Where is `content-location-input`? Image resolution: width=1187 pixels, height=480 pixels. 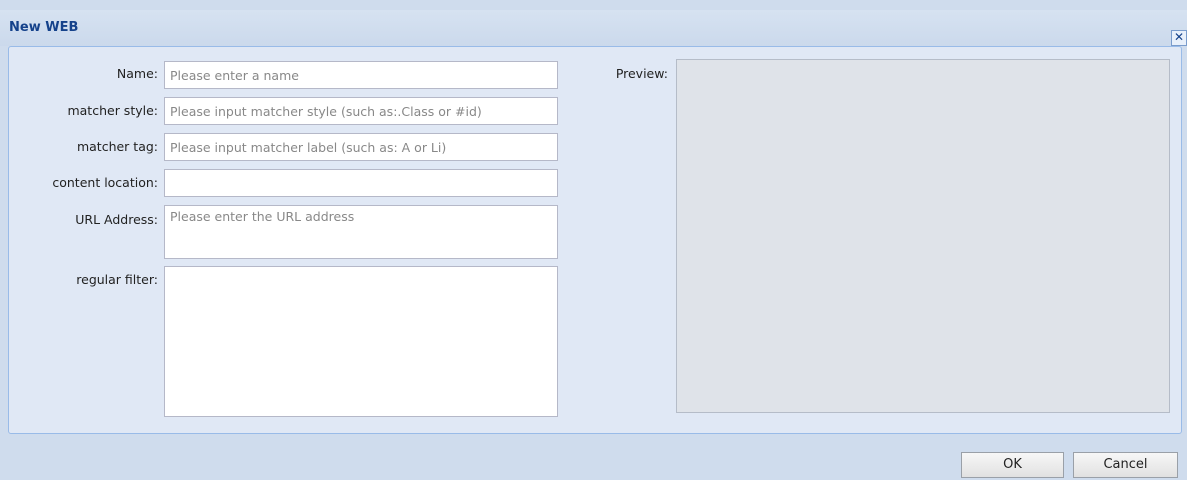
content-location-input is located at coordinates (361, 183).